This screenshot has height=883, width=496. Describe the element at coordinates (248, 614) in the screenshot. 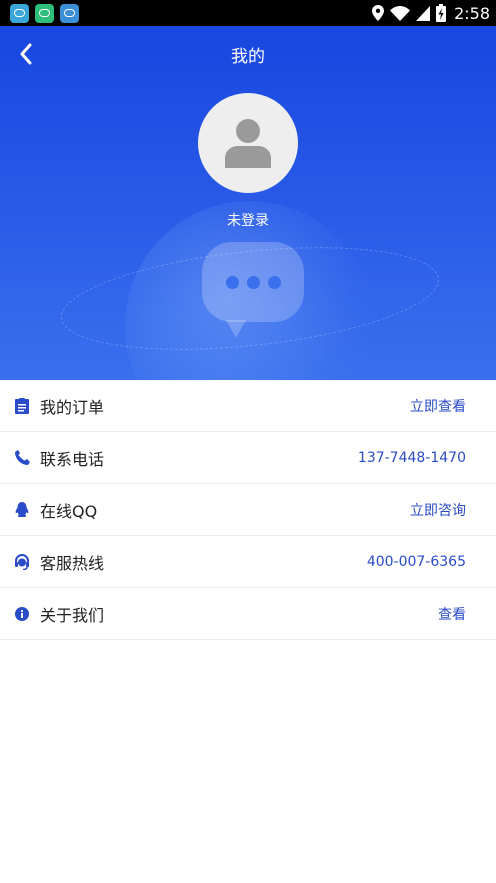

I see `menu-item-about: 关于我们 查看` at that location.